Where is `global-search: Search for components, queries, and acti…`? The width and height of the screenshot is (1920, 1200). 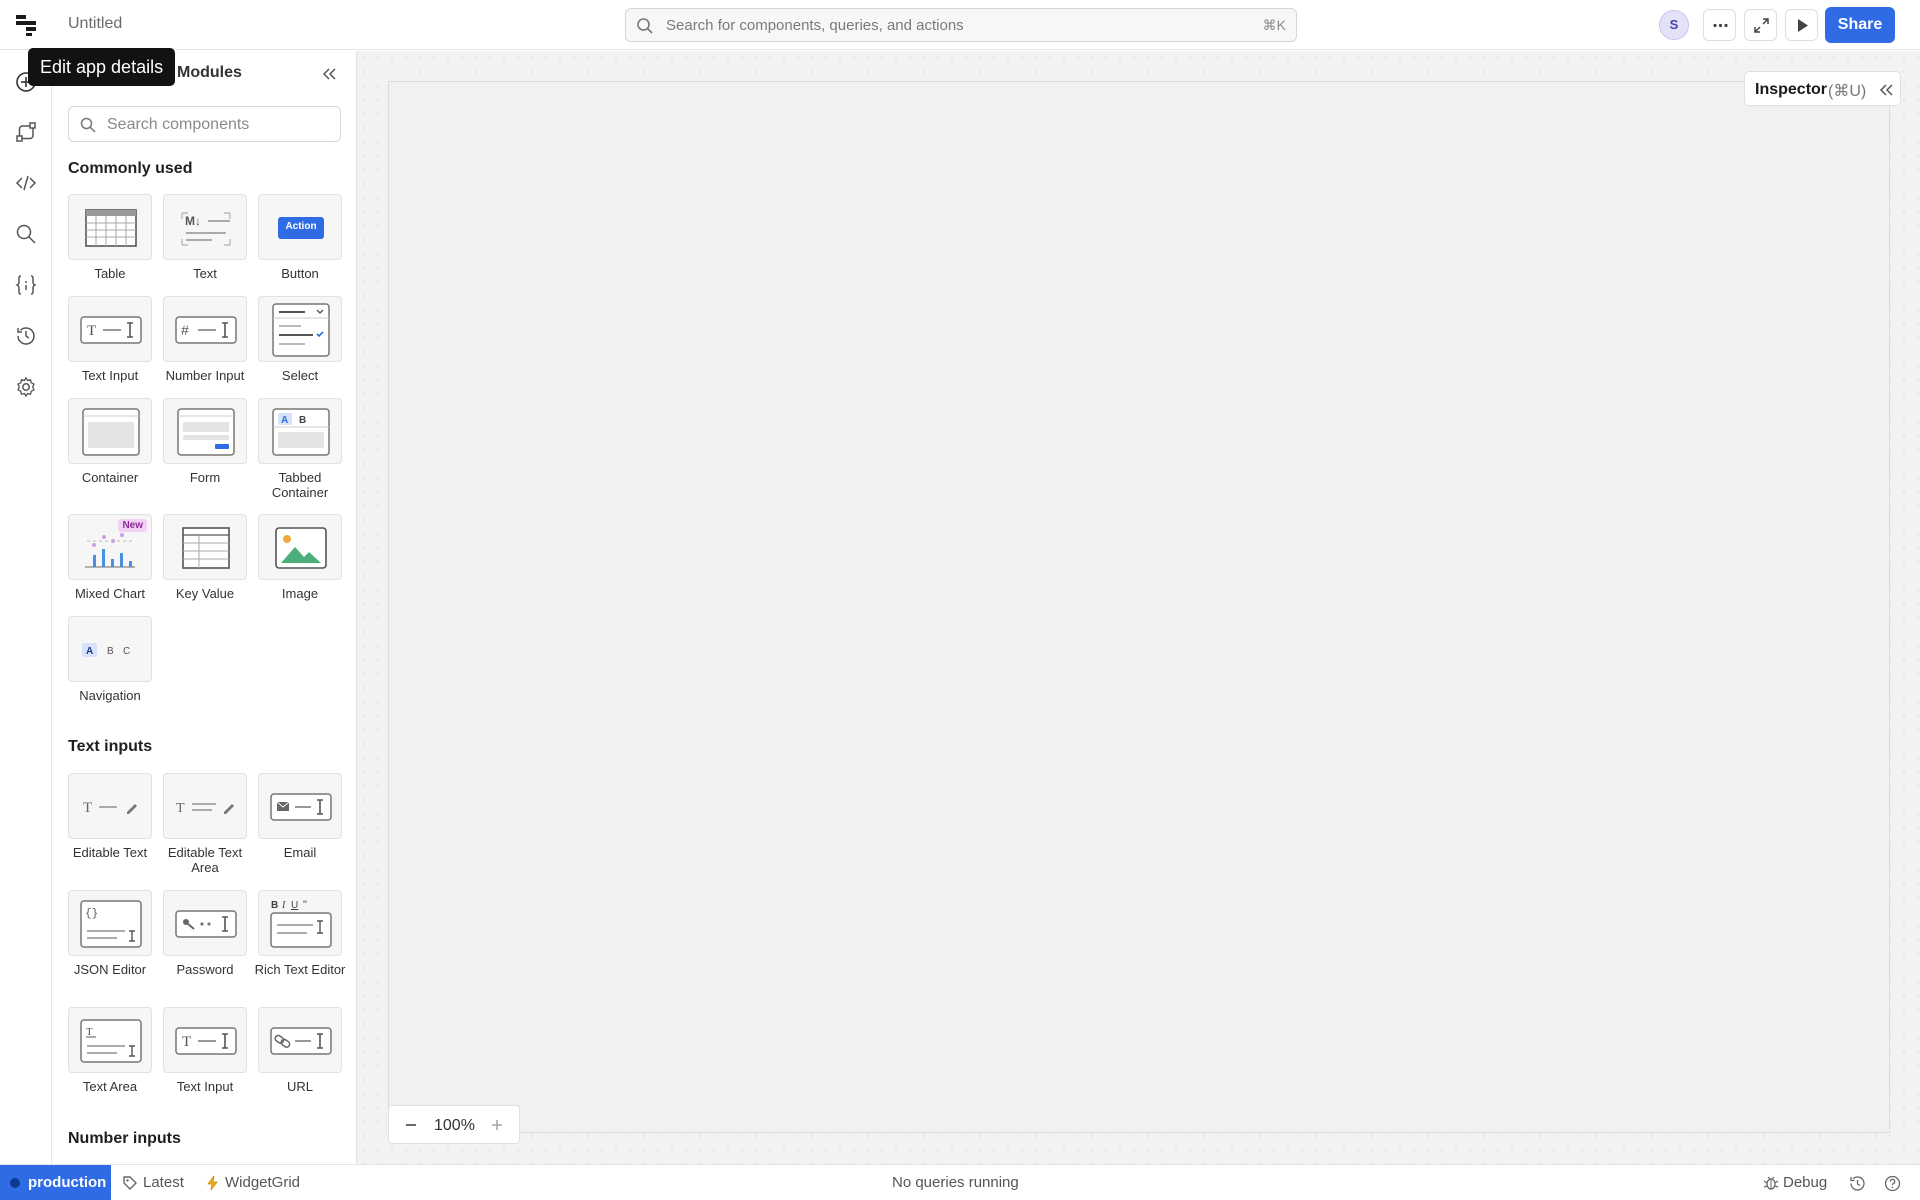
global-search: Search for components, queries, and acti… is located at coordinates (961, 25).